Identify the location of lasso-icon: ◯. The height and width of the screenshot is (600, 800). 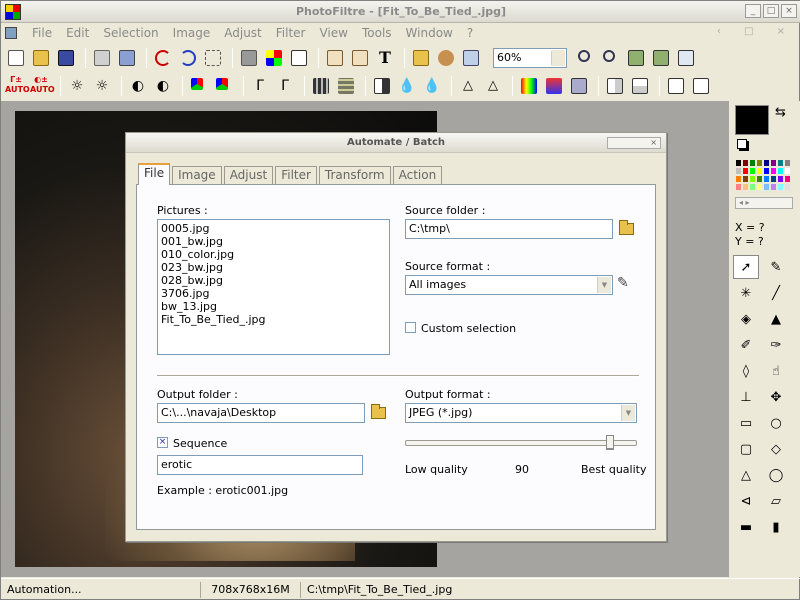
(776, 475).